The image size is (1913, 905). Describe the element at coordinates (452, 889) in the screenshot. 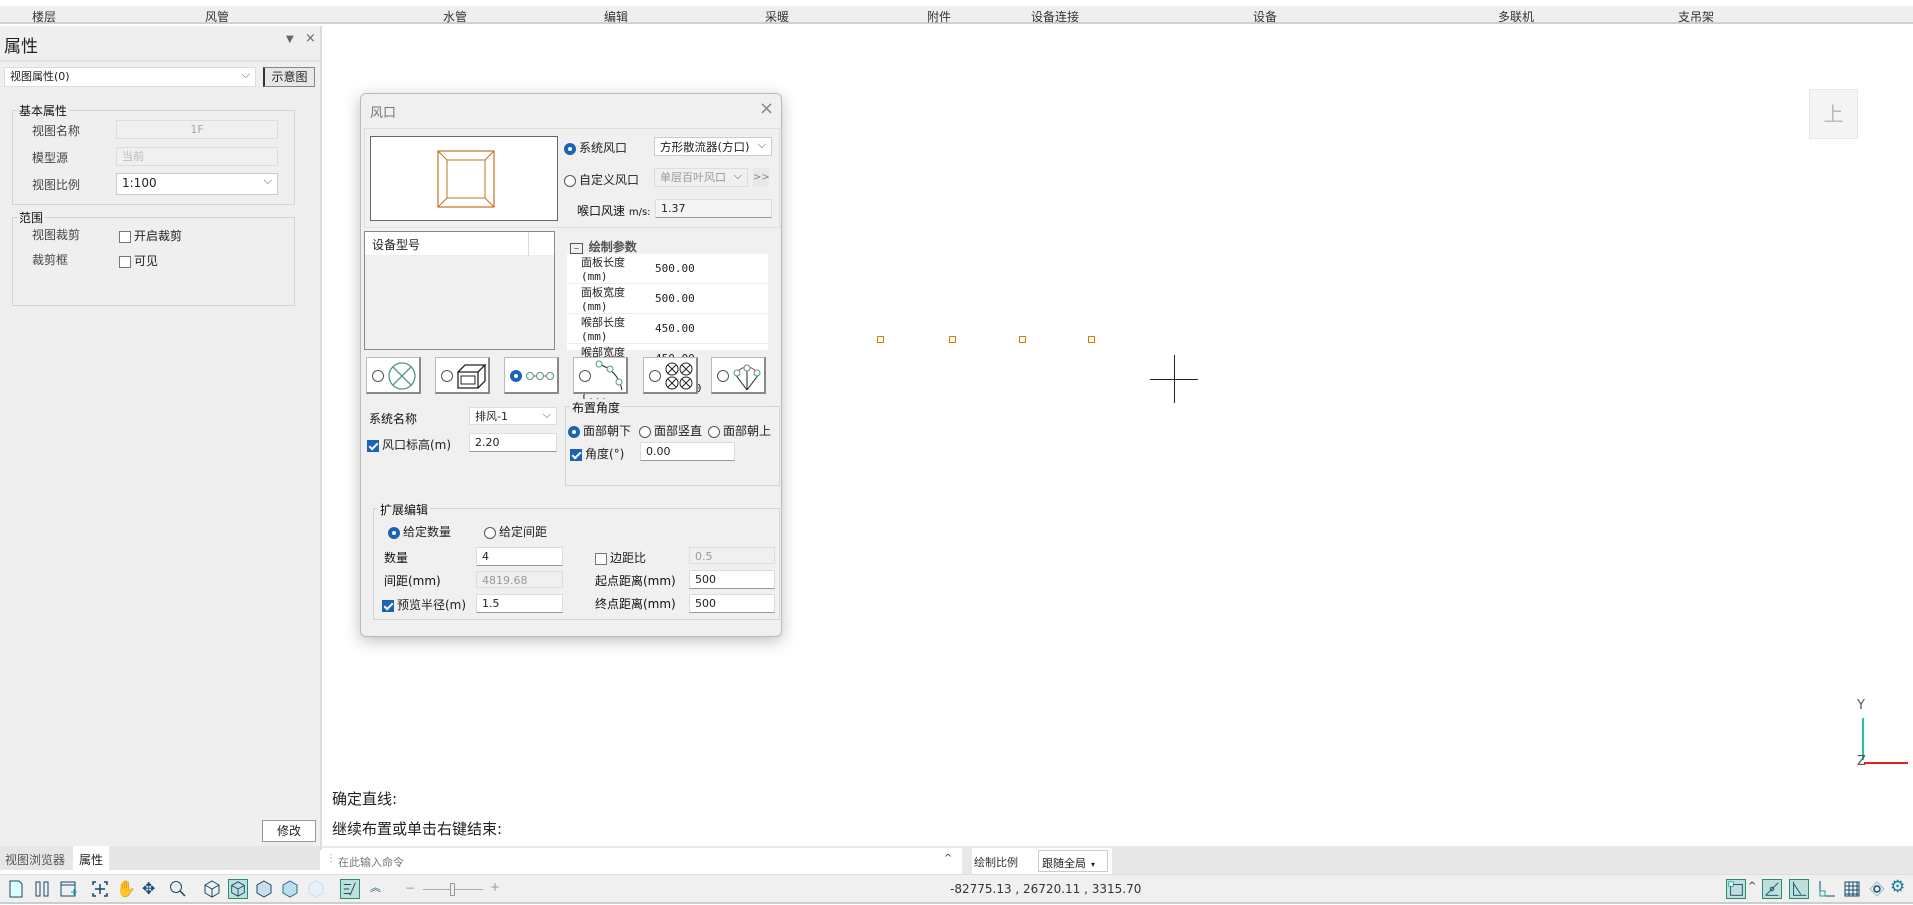

I see `zoom-slider-handle` at that location.